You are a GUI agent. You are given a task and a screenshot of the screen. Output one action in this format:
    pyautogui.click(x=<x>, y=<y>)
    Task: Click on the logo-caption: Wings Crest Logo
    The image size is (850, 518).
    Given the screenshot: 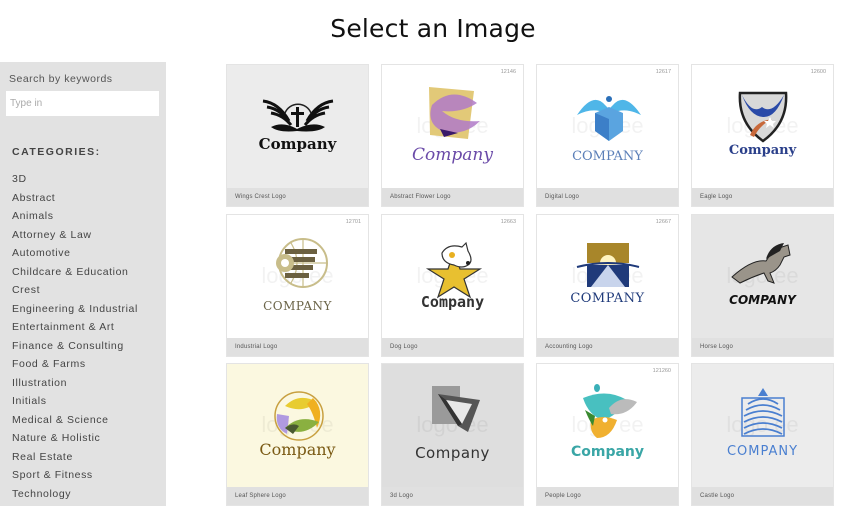 What is the action you would take?
    pyautogui.click(x=297, y=197)
    